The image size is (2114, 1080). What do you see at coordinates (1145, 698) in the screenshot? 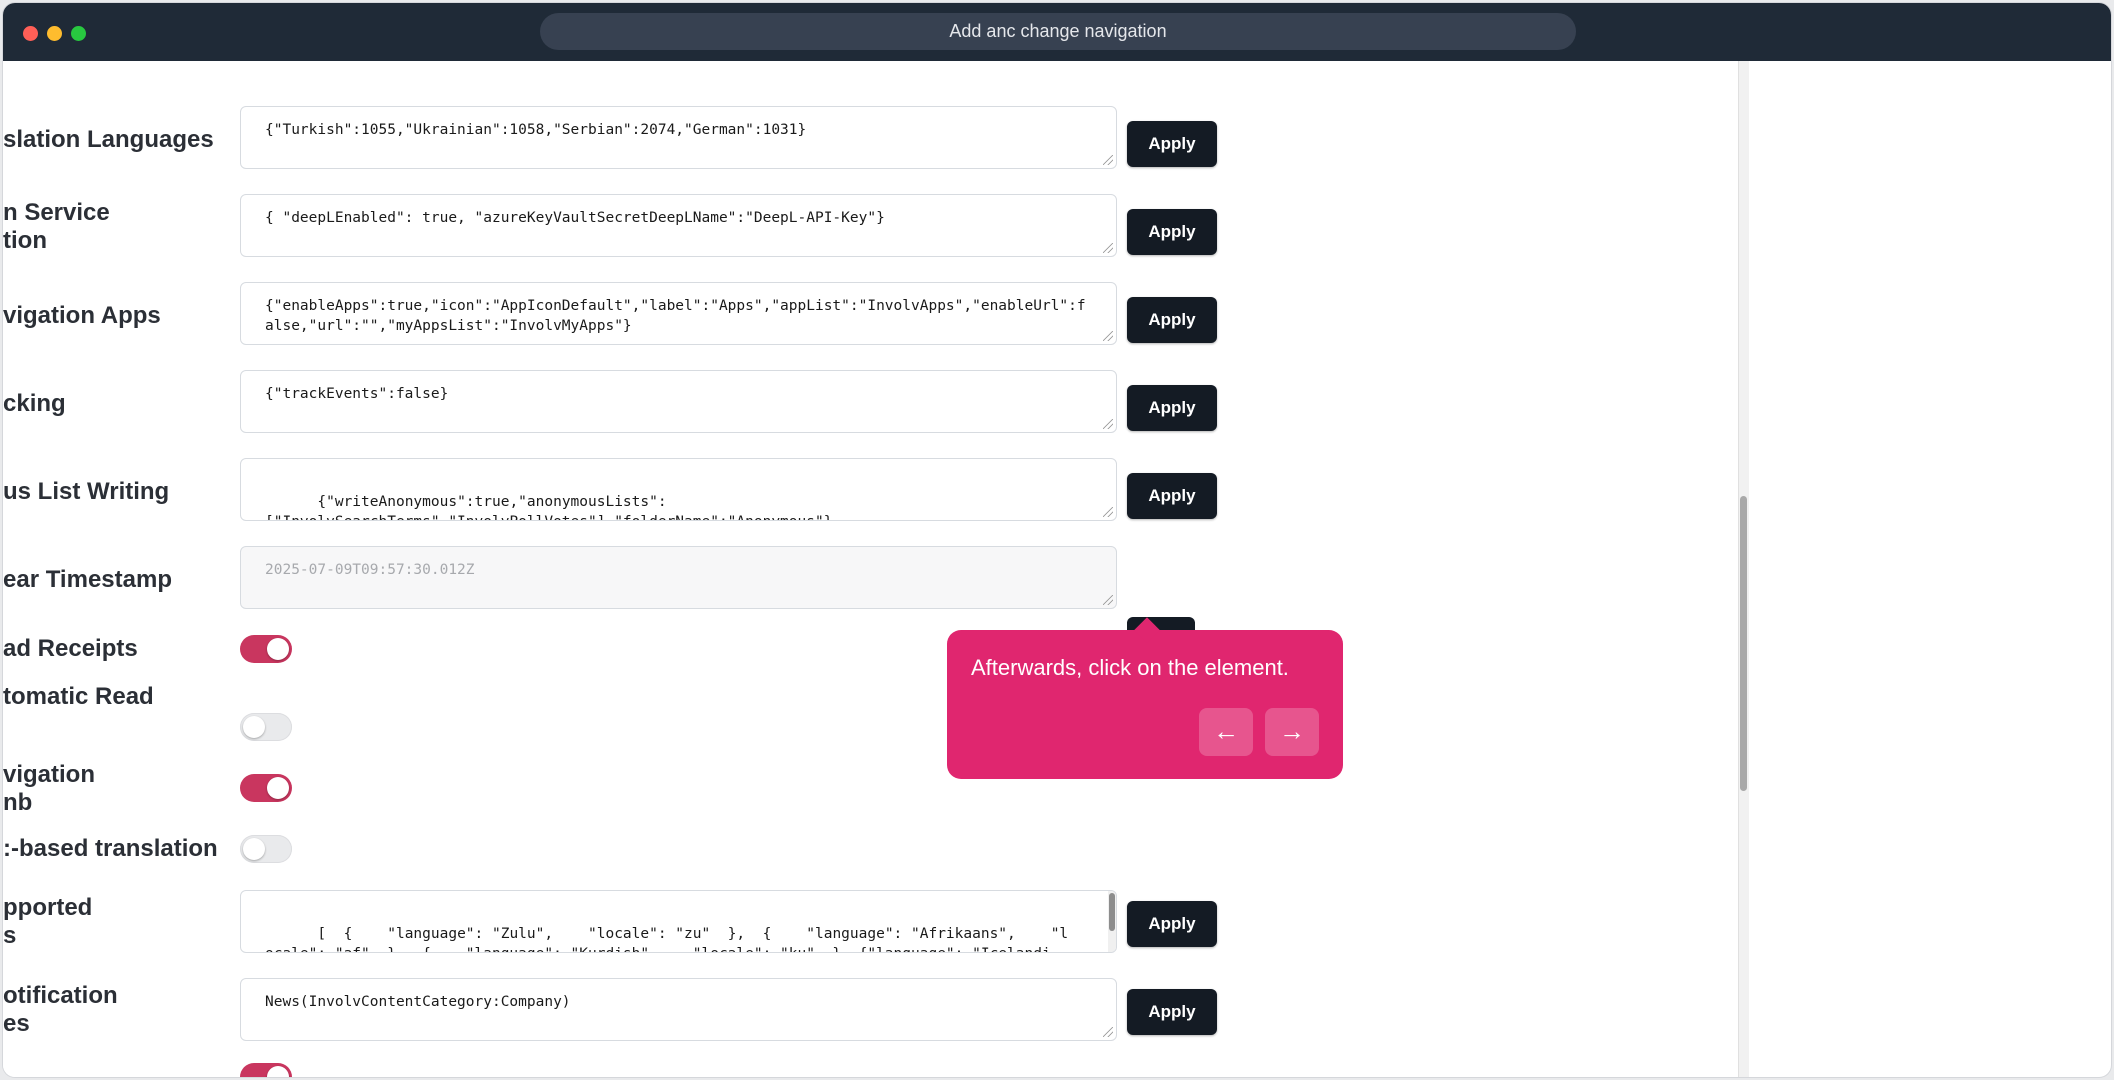
I see `guide-tooltip: Afterwards, click on the element. ← →` at bounding box center [1145, 698].